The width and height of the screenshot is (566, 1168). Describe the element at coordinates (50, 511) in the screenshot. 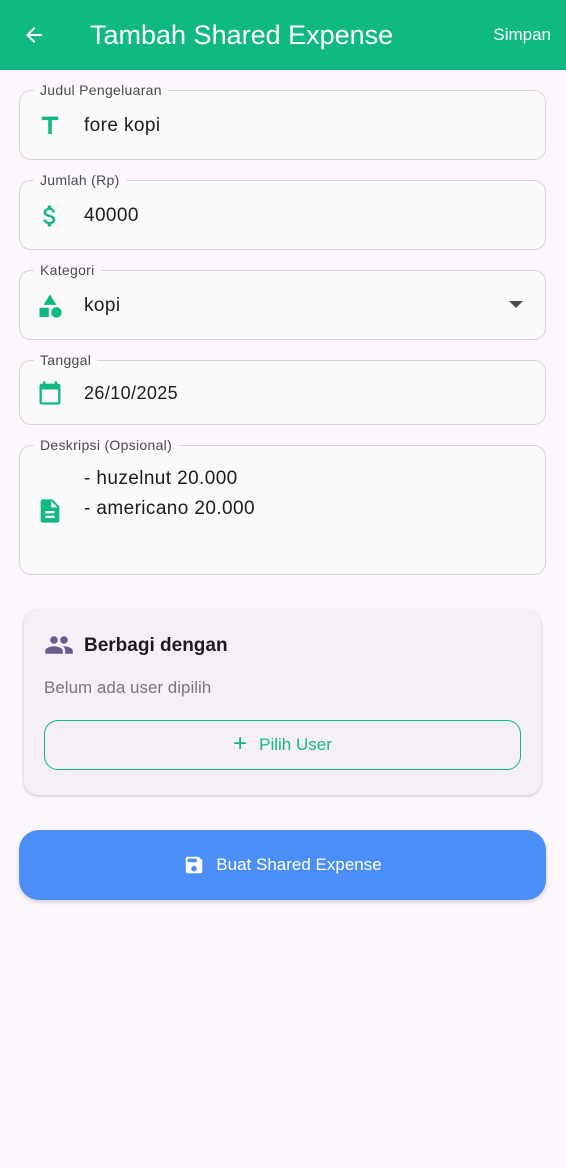

I see `document-icon` at that location.